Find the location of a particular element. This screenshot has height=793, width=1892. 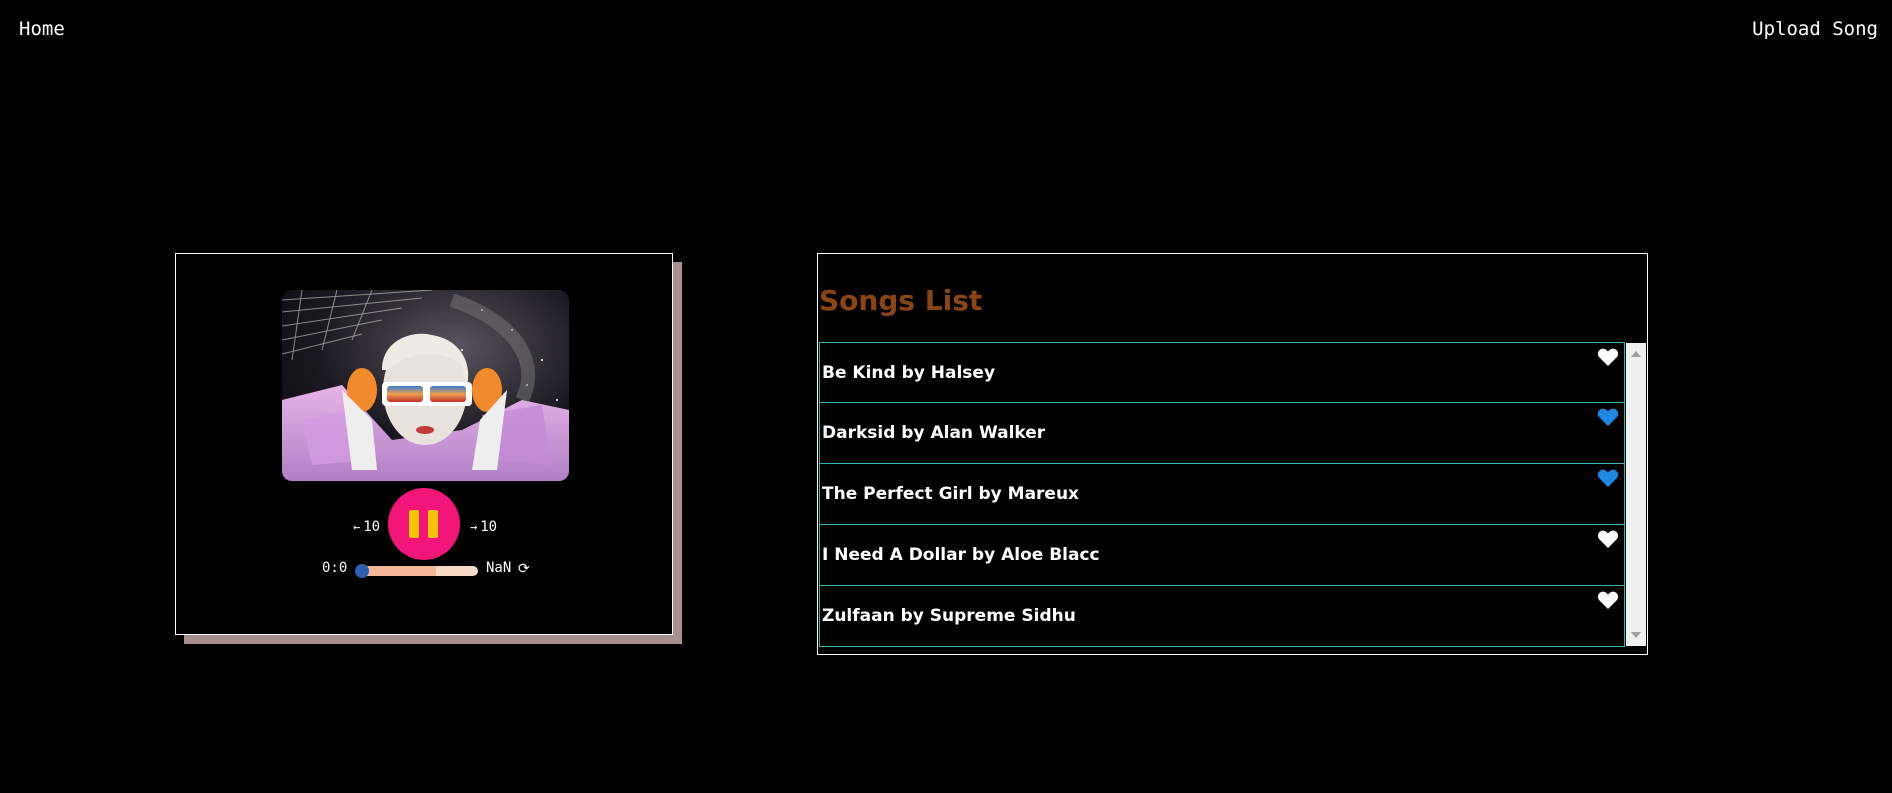

progress-thumb is located at coordinates (362, 571).